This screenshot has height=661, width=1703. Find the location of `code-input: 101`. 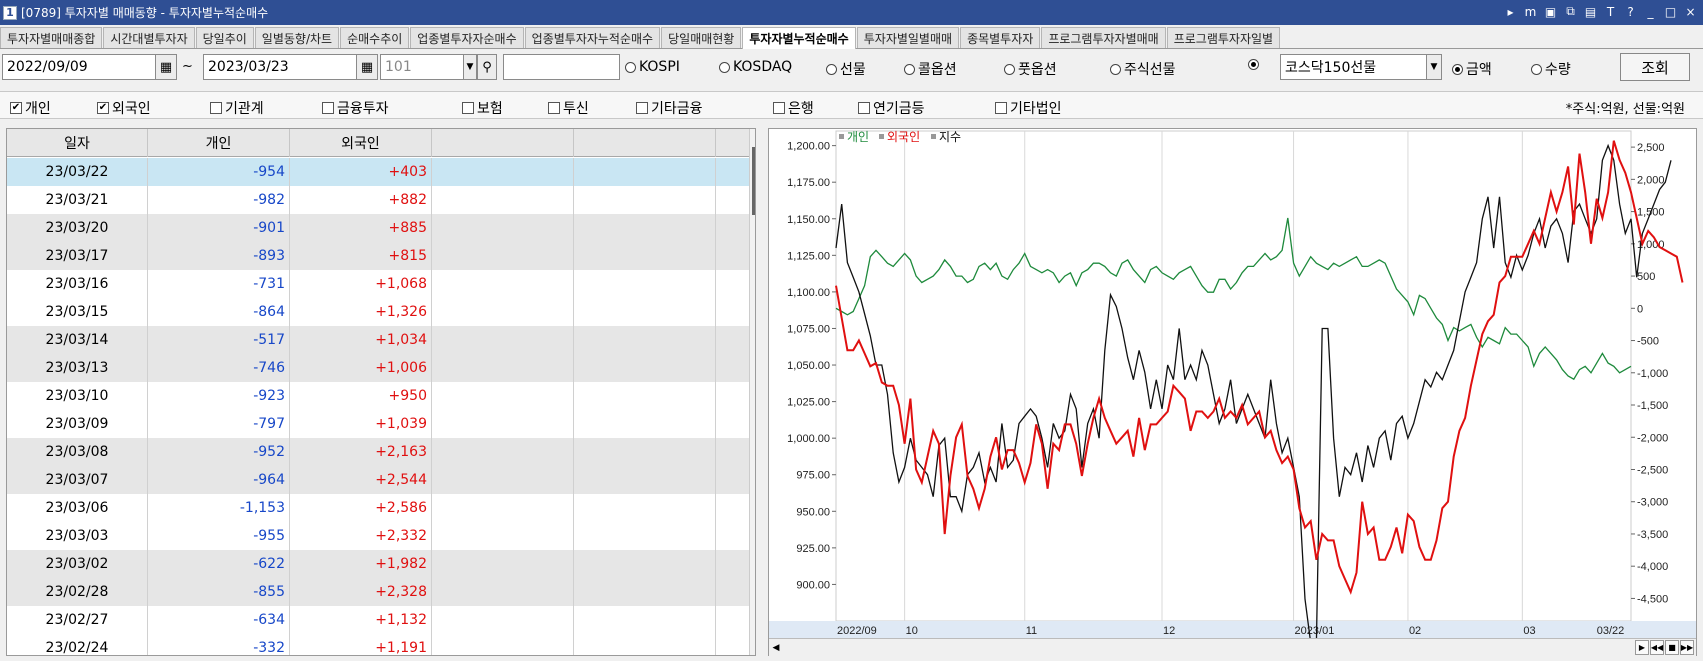

code-input: 101 is located at coordinates (424, 67).